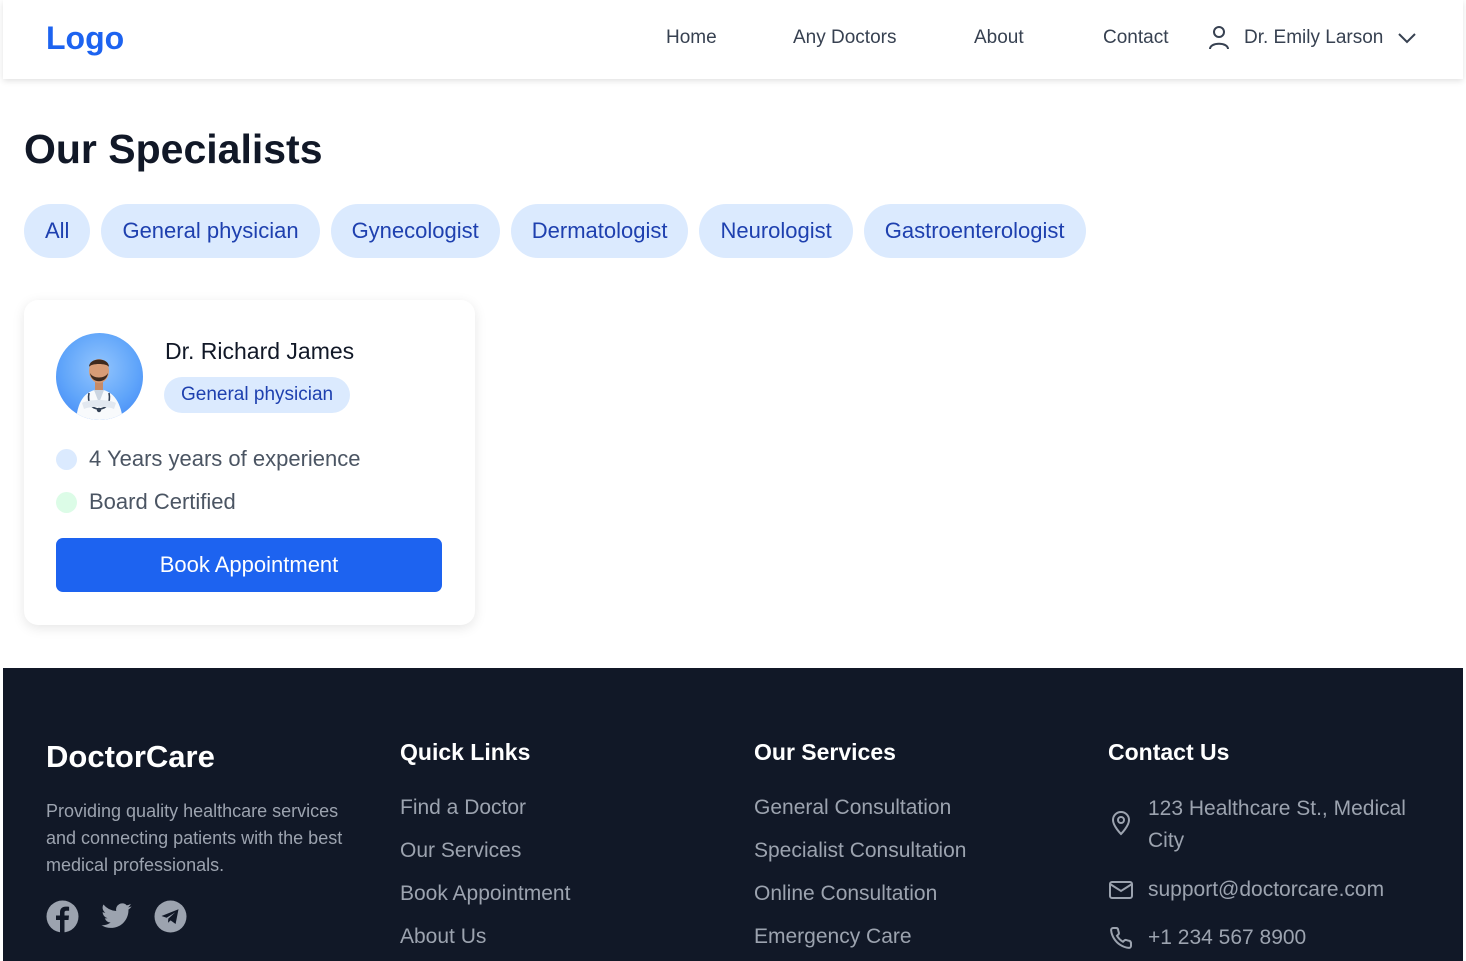 The width and height of the screenshot is (1466, 961). Describe the element at coordinates (257, 395) in the screenshot. I see `specialty-badge: General physician` at that location.